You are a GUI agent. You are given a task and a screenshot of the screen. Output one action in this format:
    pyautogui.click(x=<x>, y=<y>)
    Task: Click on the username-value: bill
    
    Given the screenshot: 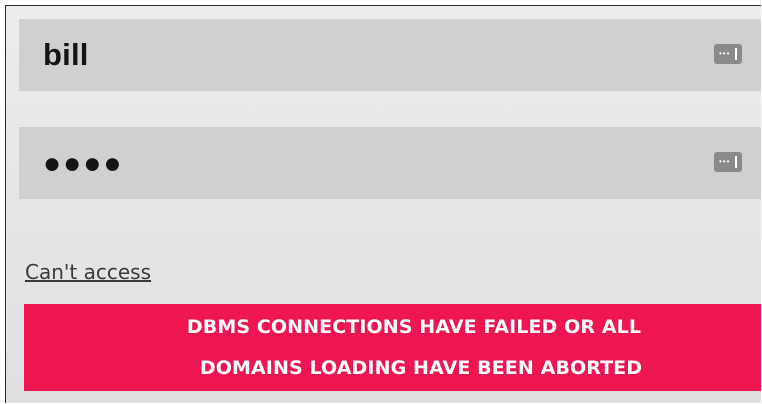 What is the action you would take?
    pyautogui.click(x=66, y=55)
    